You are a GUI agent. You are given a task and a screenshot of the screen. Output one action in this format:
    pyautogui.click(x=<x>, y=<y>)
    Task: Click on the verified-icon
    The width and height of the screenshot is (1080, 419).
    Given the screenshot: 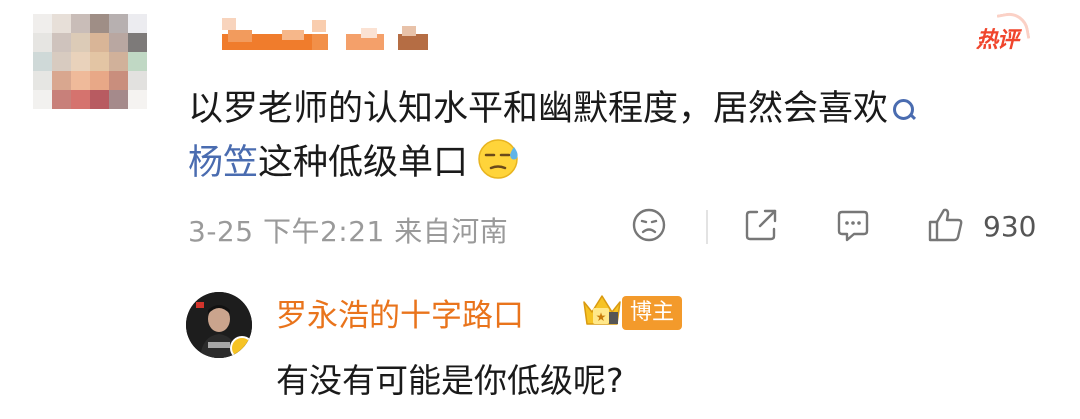 What is the action you would take?
    pyautogui.click(x=241, y=347)
    